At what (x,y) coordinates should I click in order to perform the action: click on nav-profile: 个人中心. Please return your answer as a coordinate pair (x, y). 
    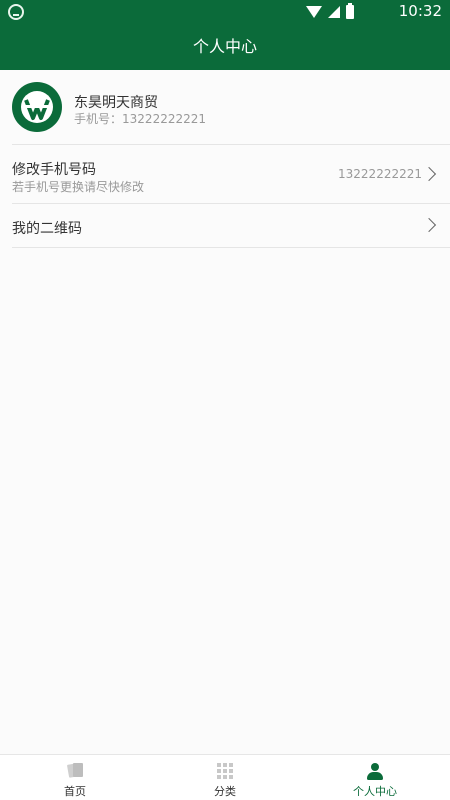
    Looking at the image, I should click on (375, 777).